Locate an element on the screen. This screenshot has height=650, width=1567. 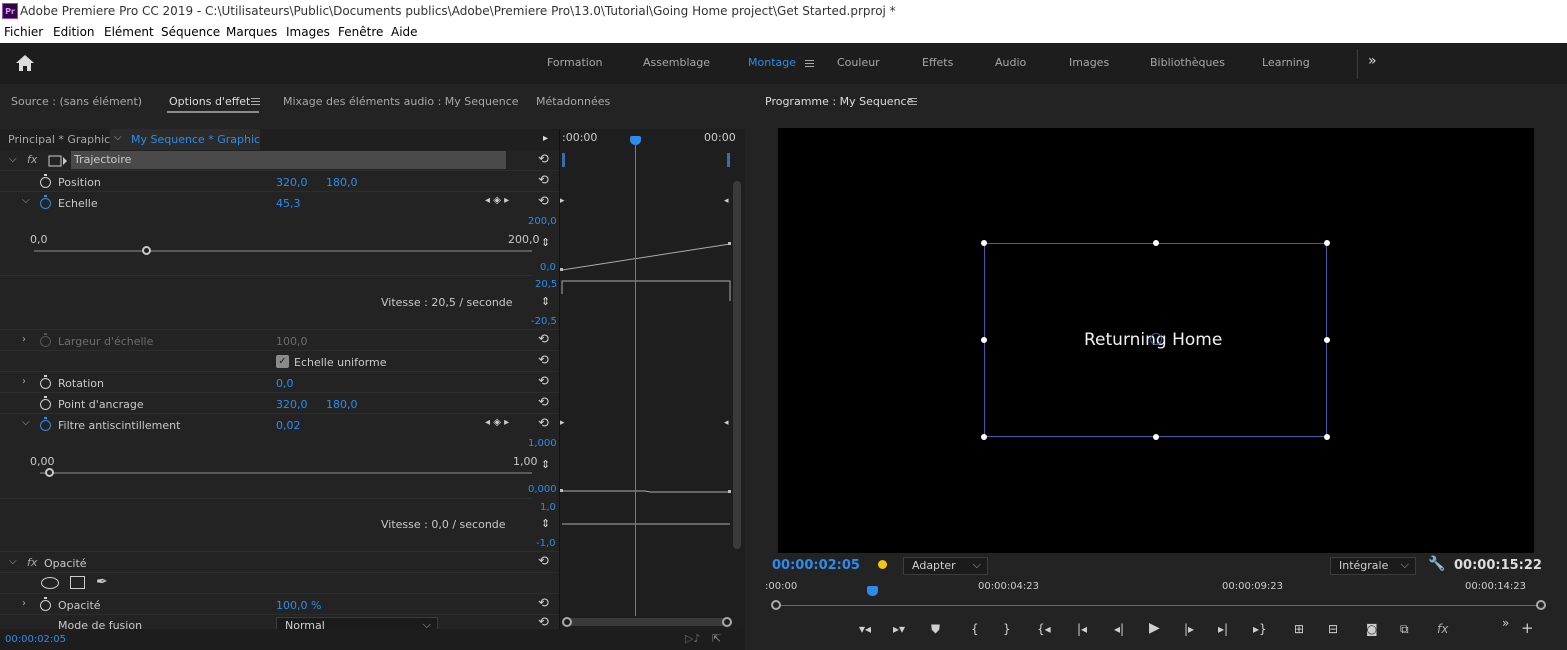
step-back-icon: |◂ is located at coordinates (1082, 629).